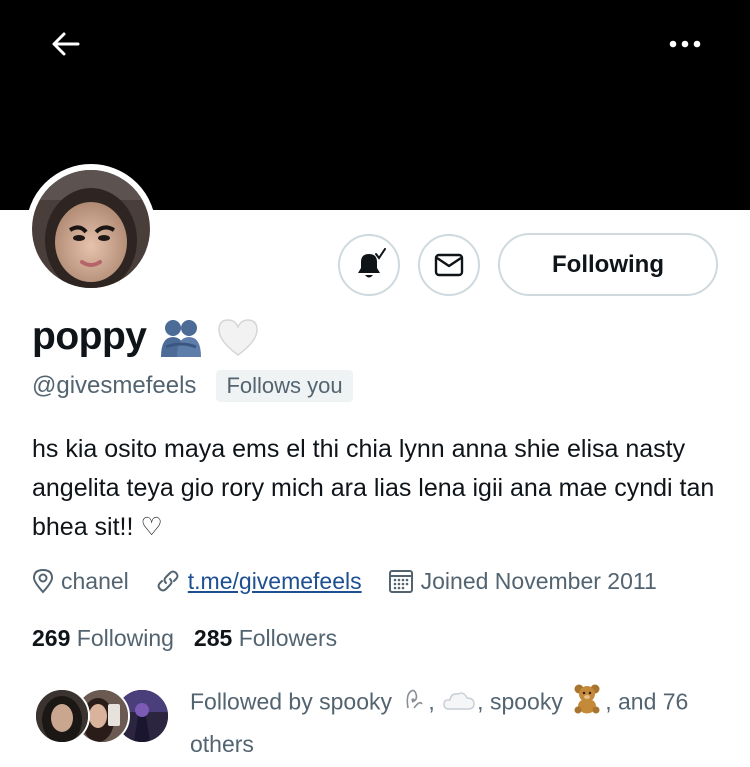 The width and height of the screenshot is (750, 767). What do you see at coordinates (238, 337) in the screenshot?
I see `white-heart-emoji` at bounding box center [238, 337].